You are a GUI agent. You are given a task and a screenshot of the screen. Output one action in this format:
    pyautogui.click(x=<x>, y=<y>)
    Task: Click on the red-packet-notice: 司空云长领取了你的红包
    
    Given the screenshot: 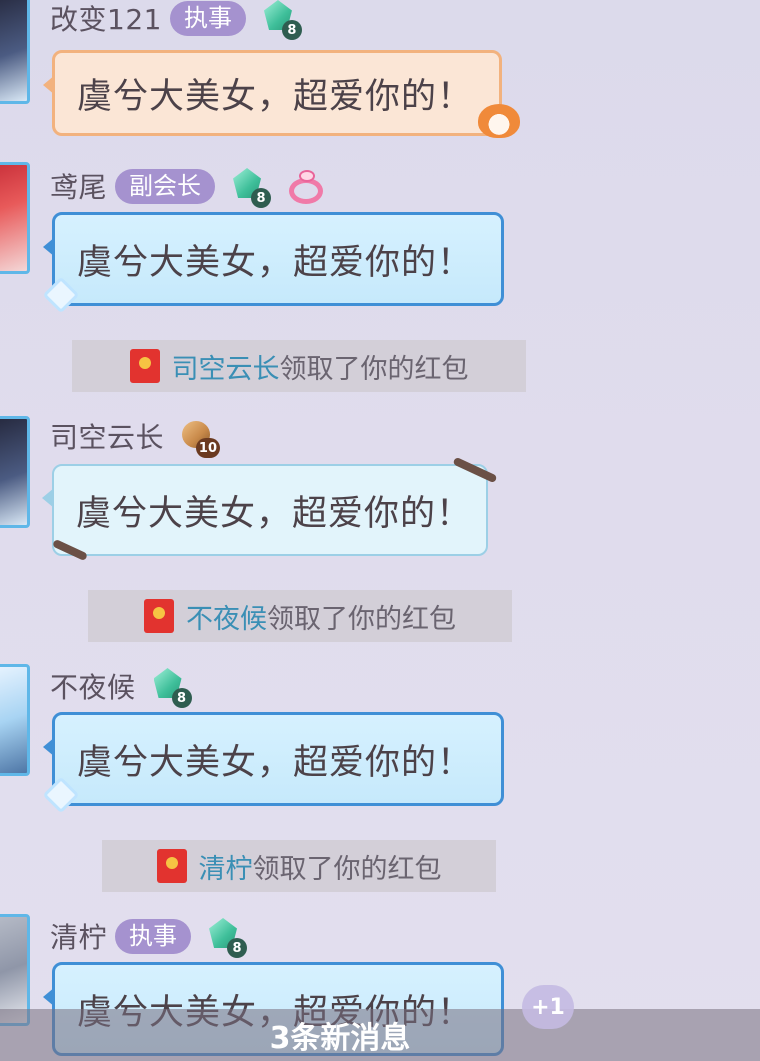 What is the action you would take?
    pyautogui.click(x=299, y=366)
    